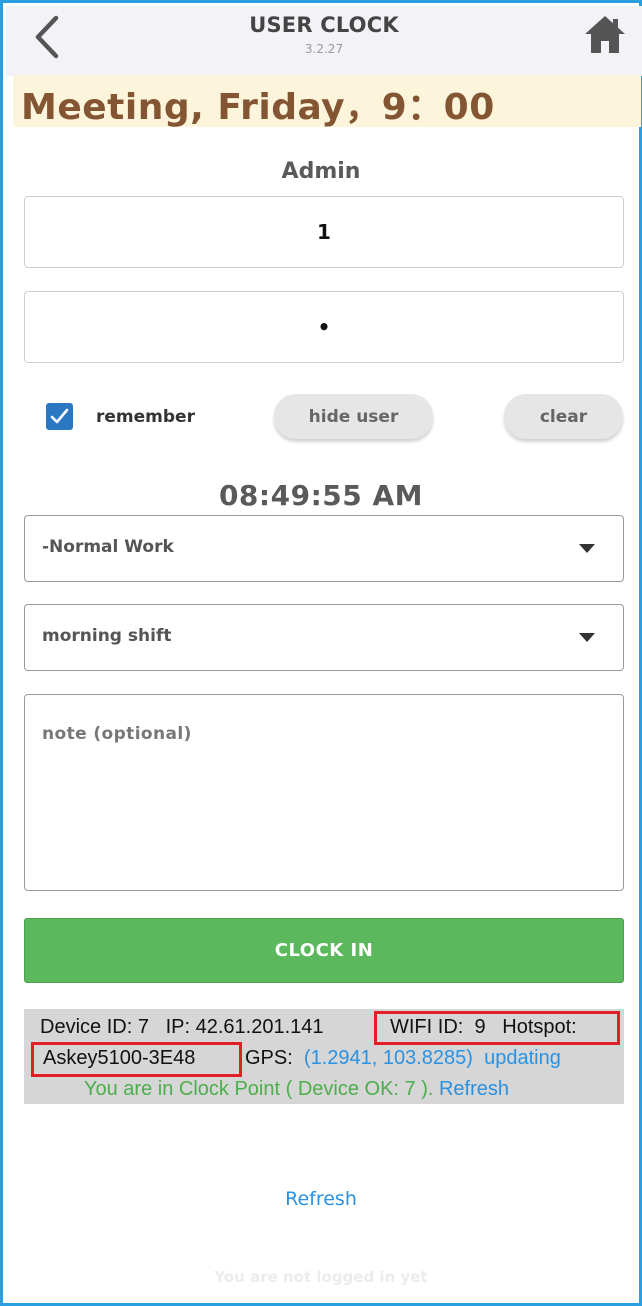 This screenshot has height=1306, width=642. I want to click on remember-checkbox, so click(59, 416).